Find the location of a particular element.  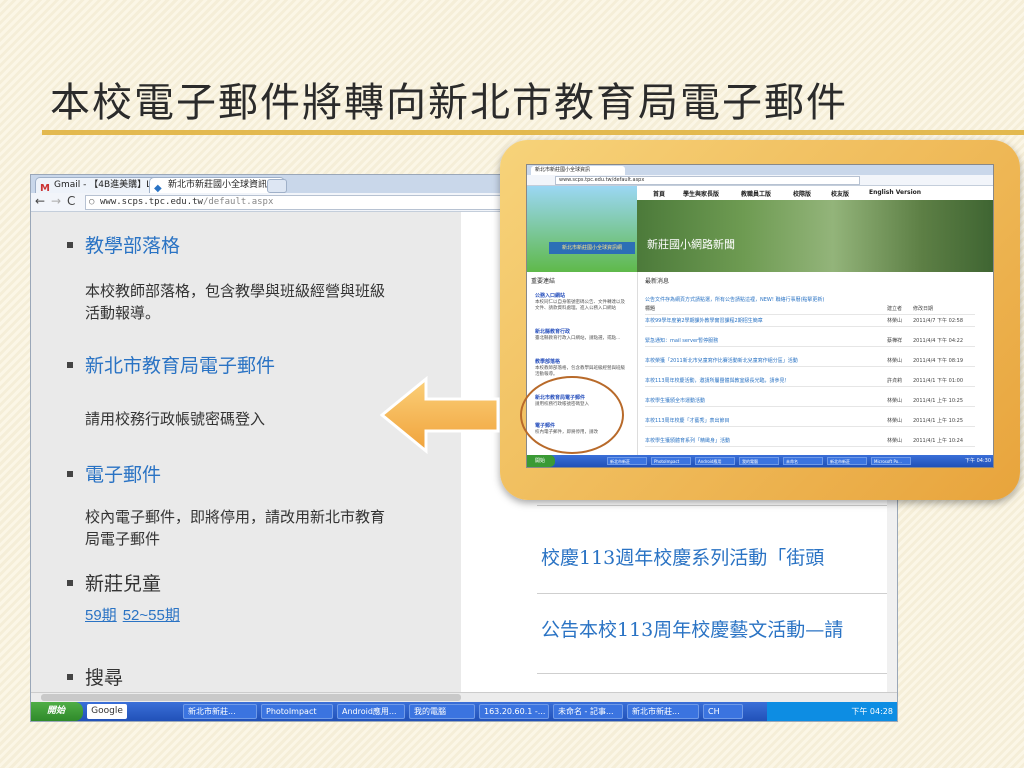

inset-taskbar-item: 我的電腦 is located at coordinates (759, 461).